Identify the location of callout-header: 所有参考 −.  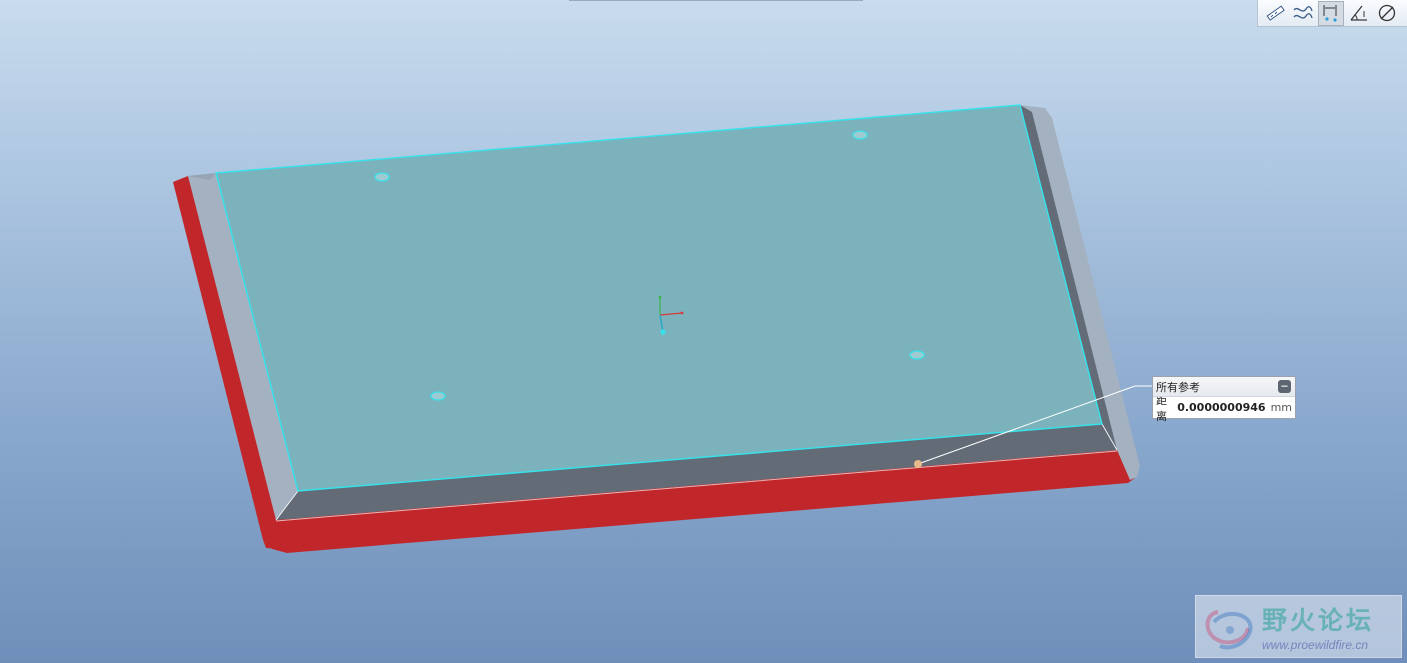
(1224, 387).